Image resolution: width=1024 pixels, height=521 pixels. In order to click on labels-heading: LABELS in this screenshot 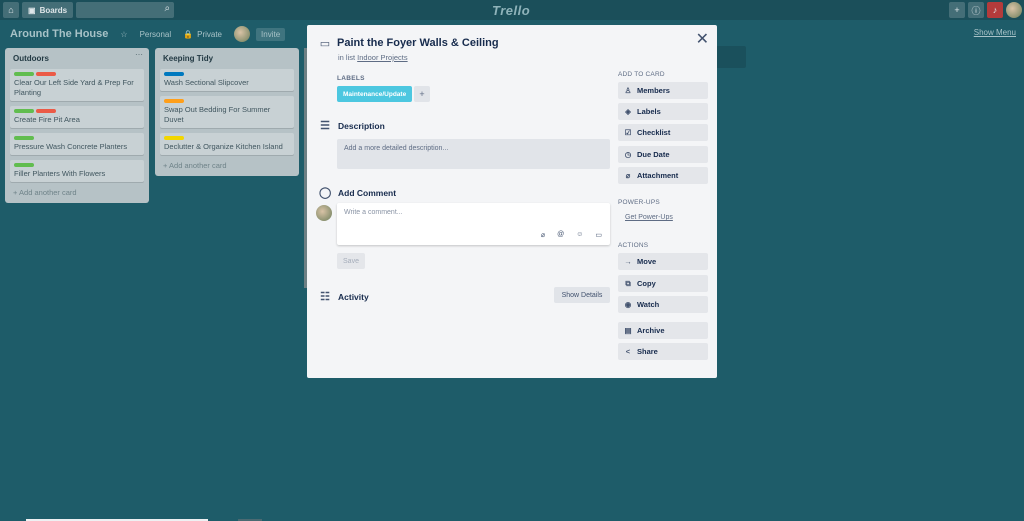, I will do `click(351, 78)`.